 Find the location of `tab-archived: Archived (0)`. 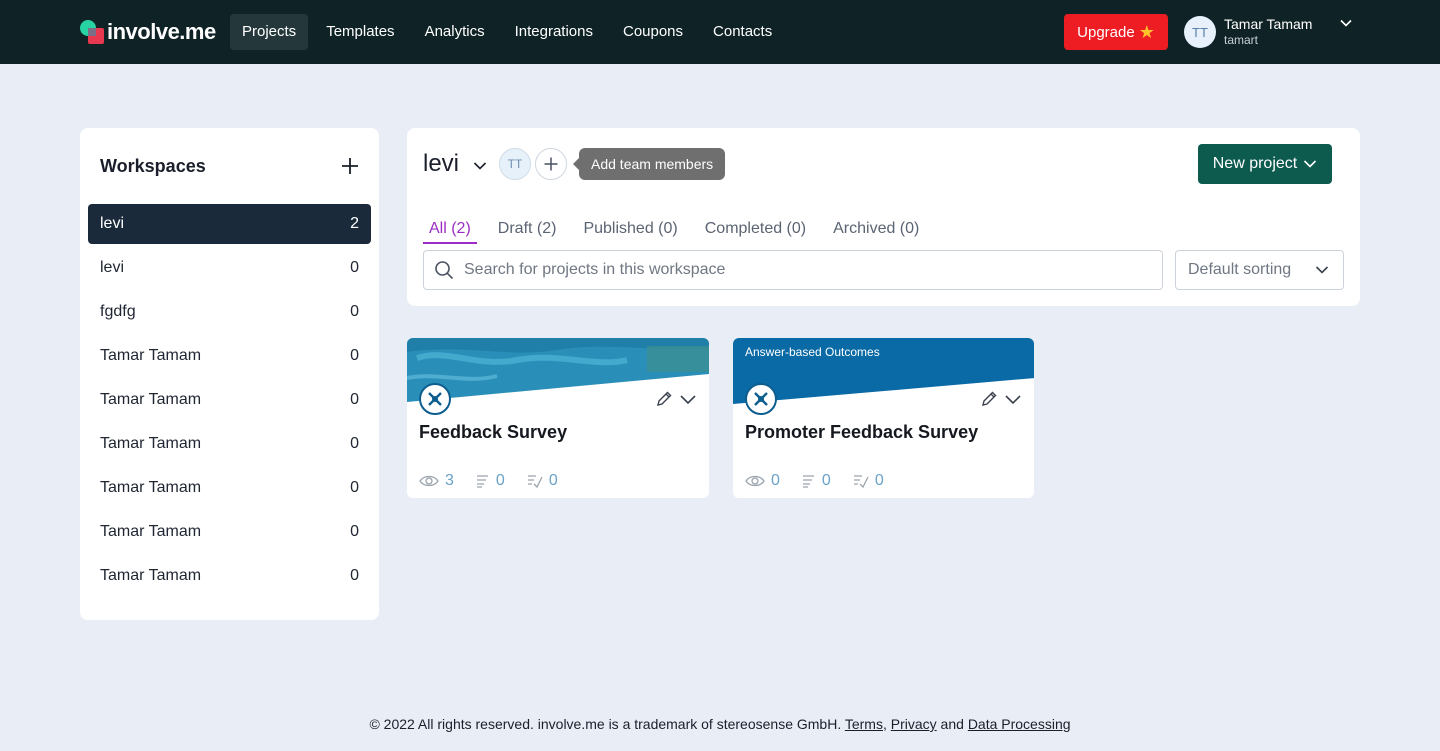

tab-archived: Archived (0) is located at coordinates (879, 230).